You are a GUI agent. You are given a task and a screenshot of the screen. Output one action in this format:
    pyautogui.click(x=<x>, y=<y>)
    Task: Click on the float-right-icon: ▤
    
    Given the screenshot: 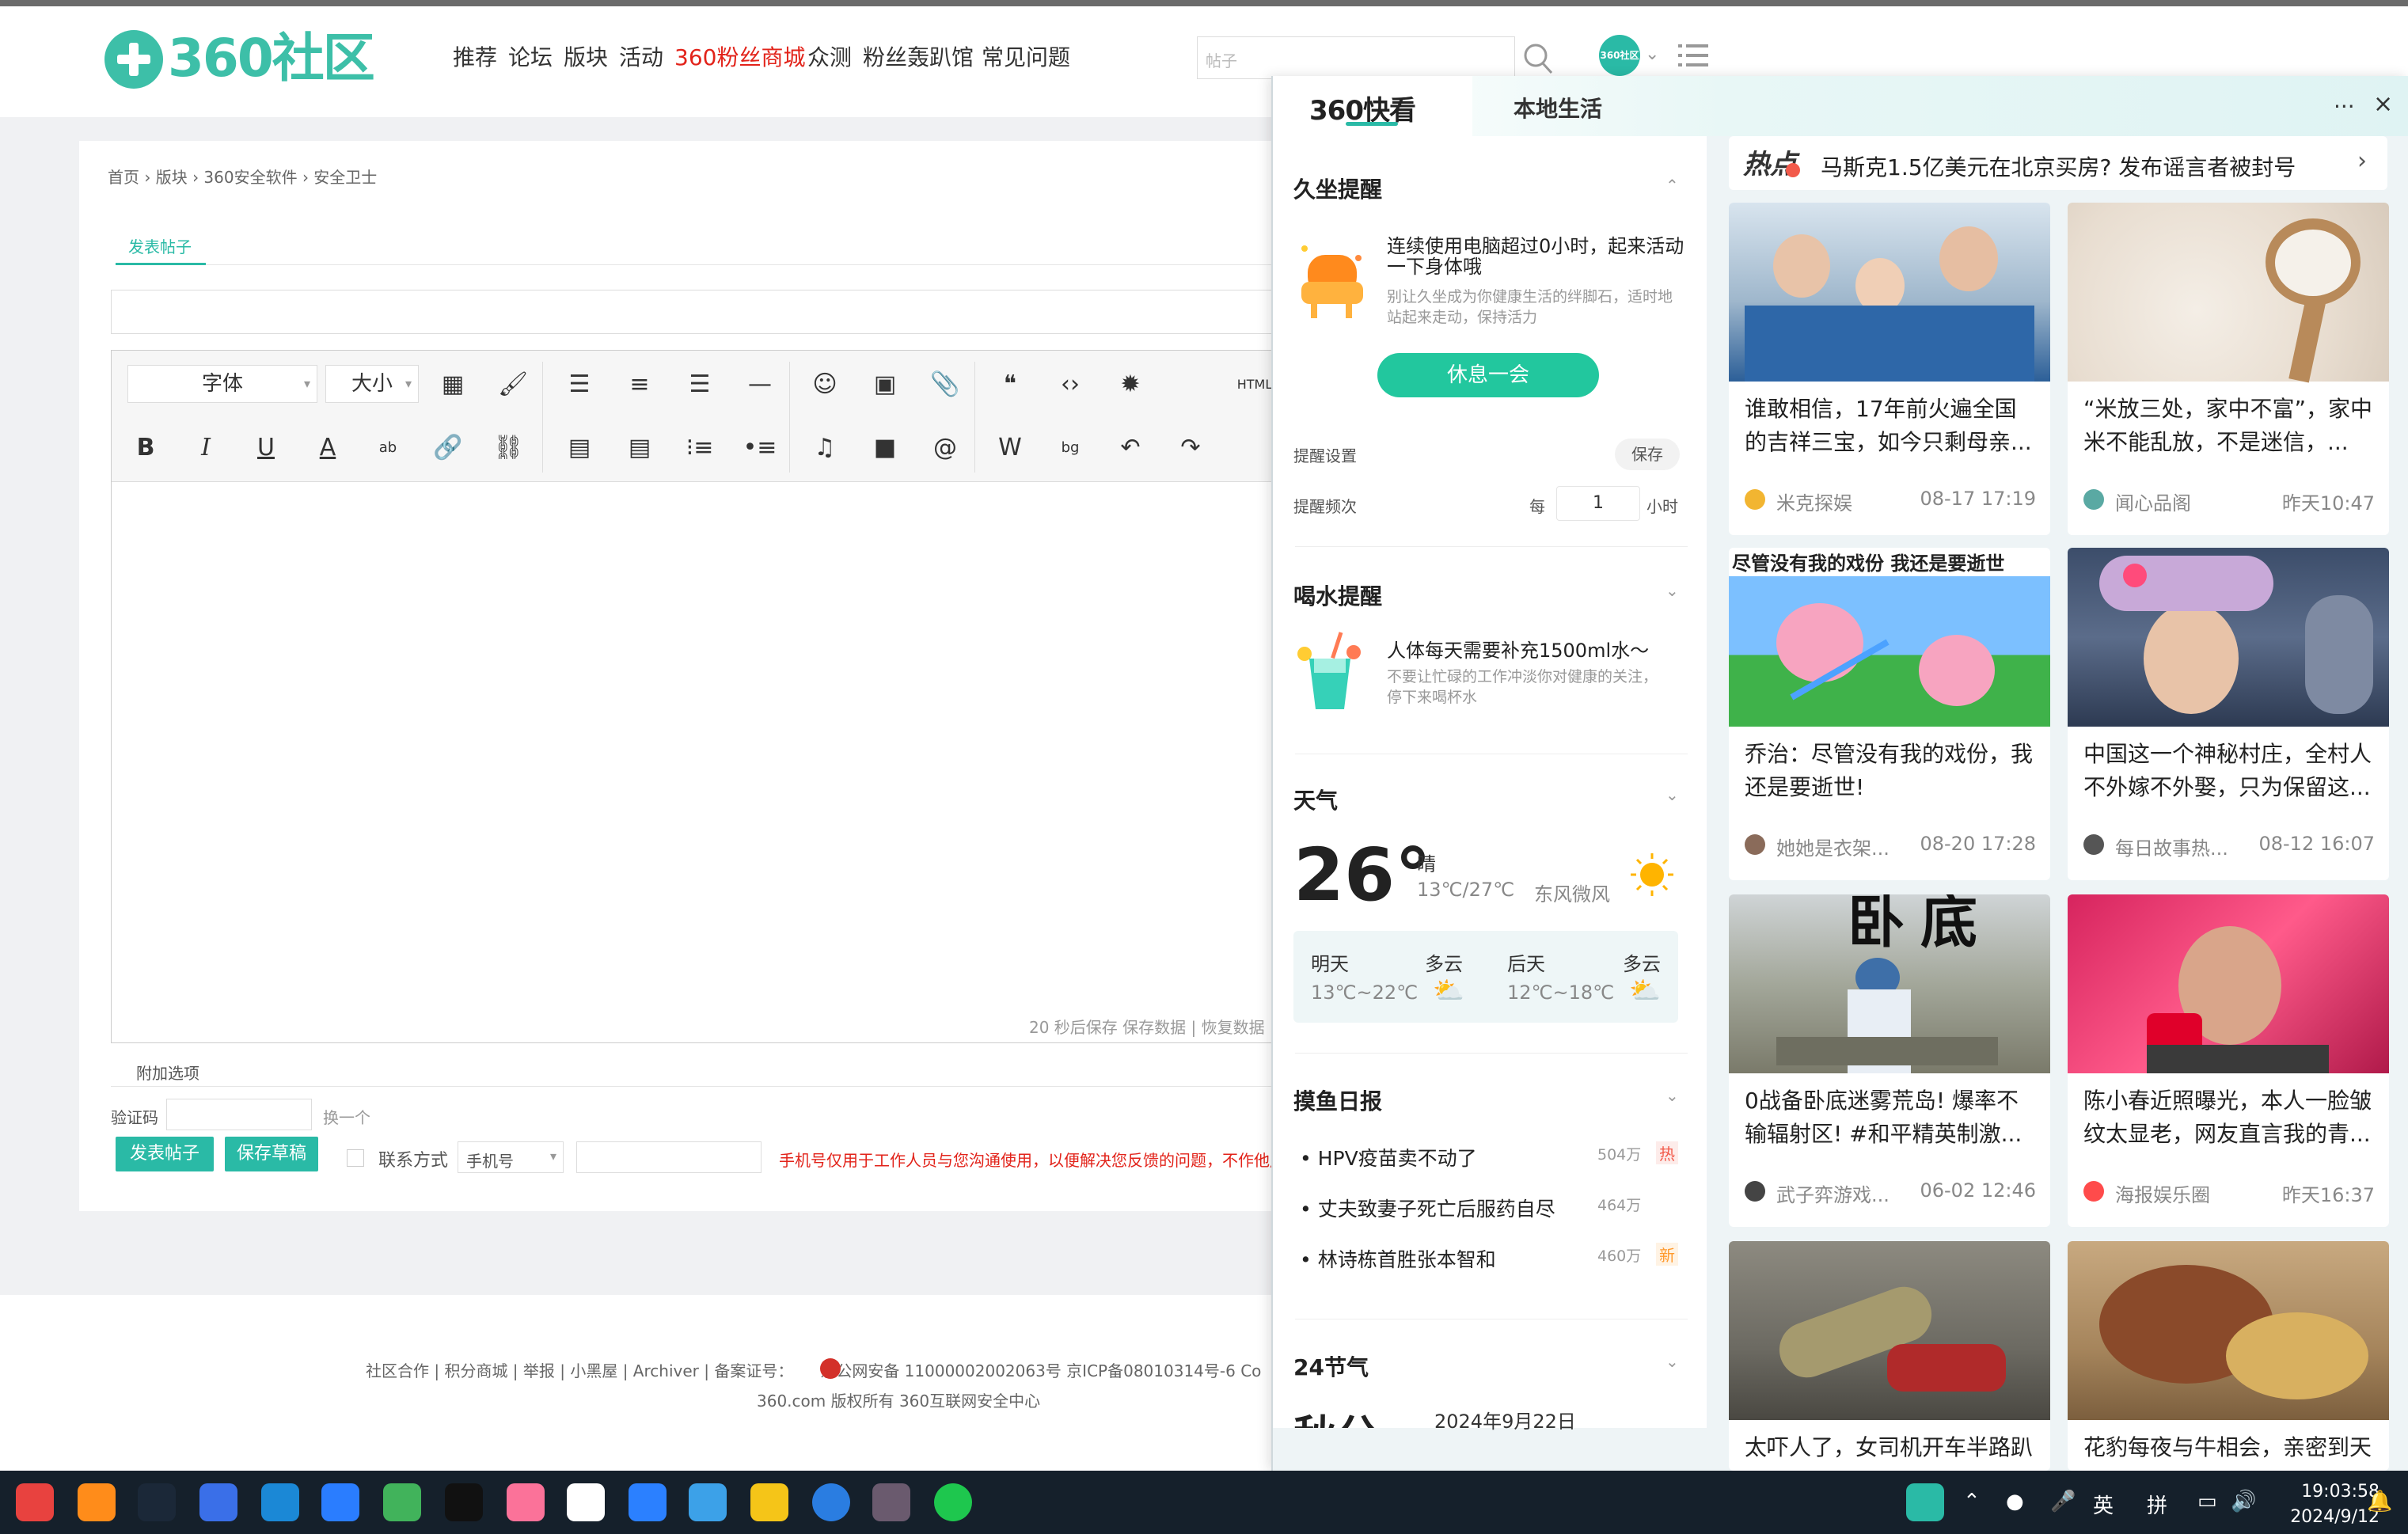 What is the action you would take?
    pyautogui.click(x=639, y=448)
    